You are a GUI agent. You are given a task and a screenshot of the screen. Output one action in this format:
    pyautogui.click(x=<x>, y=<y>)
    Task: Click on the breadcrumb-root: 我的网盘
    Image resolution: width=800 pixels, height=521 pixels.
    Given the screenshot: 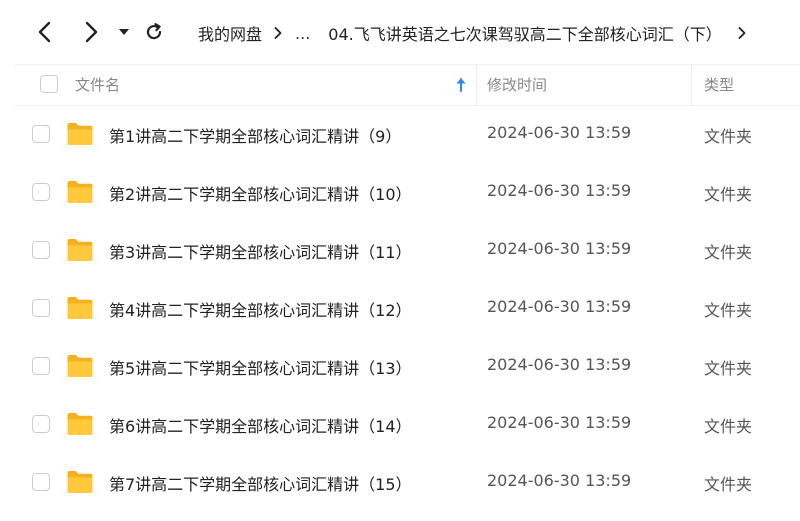 What is the action you would take?
    pyautogui.click(x=230, y=33)
    